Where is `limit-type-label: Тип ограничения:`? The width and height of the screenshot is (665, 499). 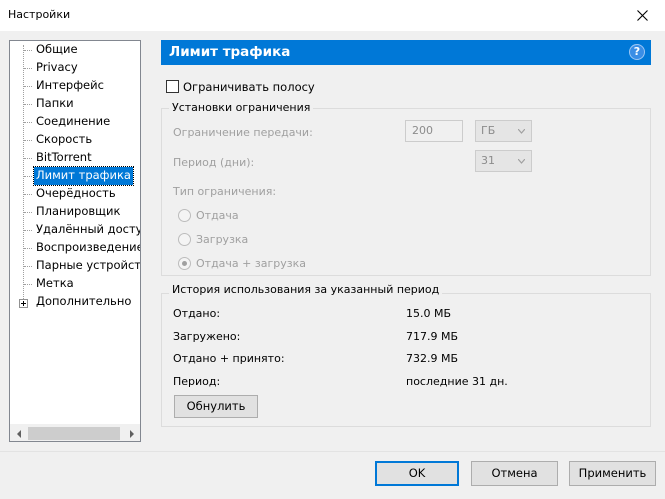
limit-type-label: Тип ограничения: is located at coordinates (225, 191).